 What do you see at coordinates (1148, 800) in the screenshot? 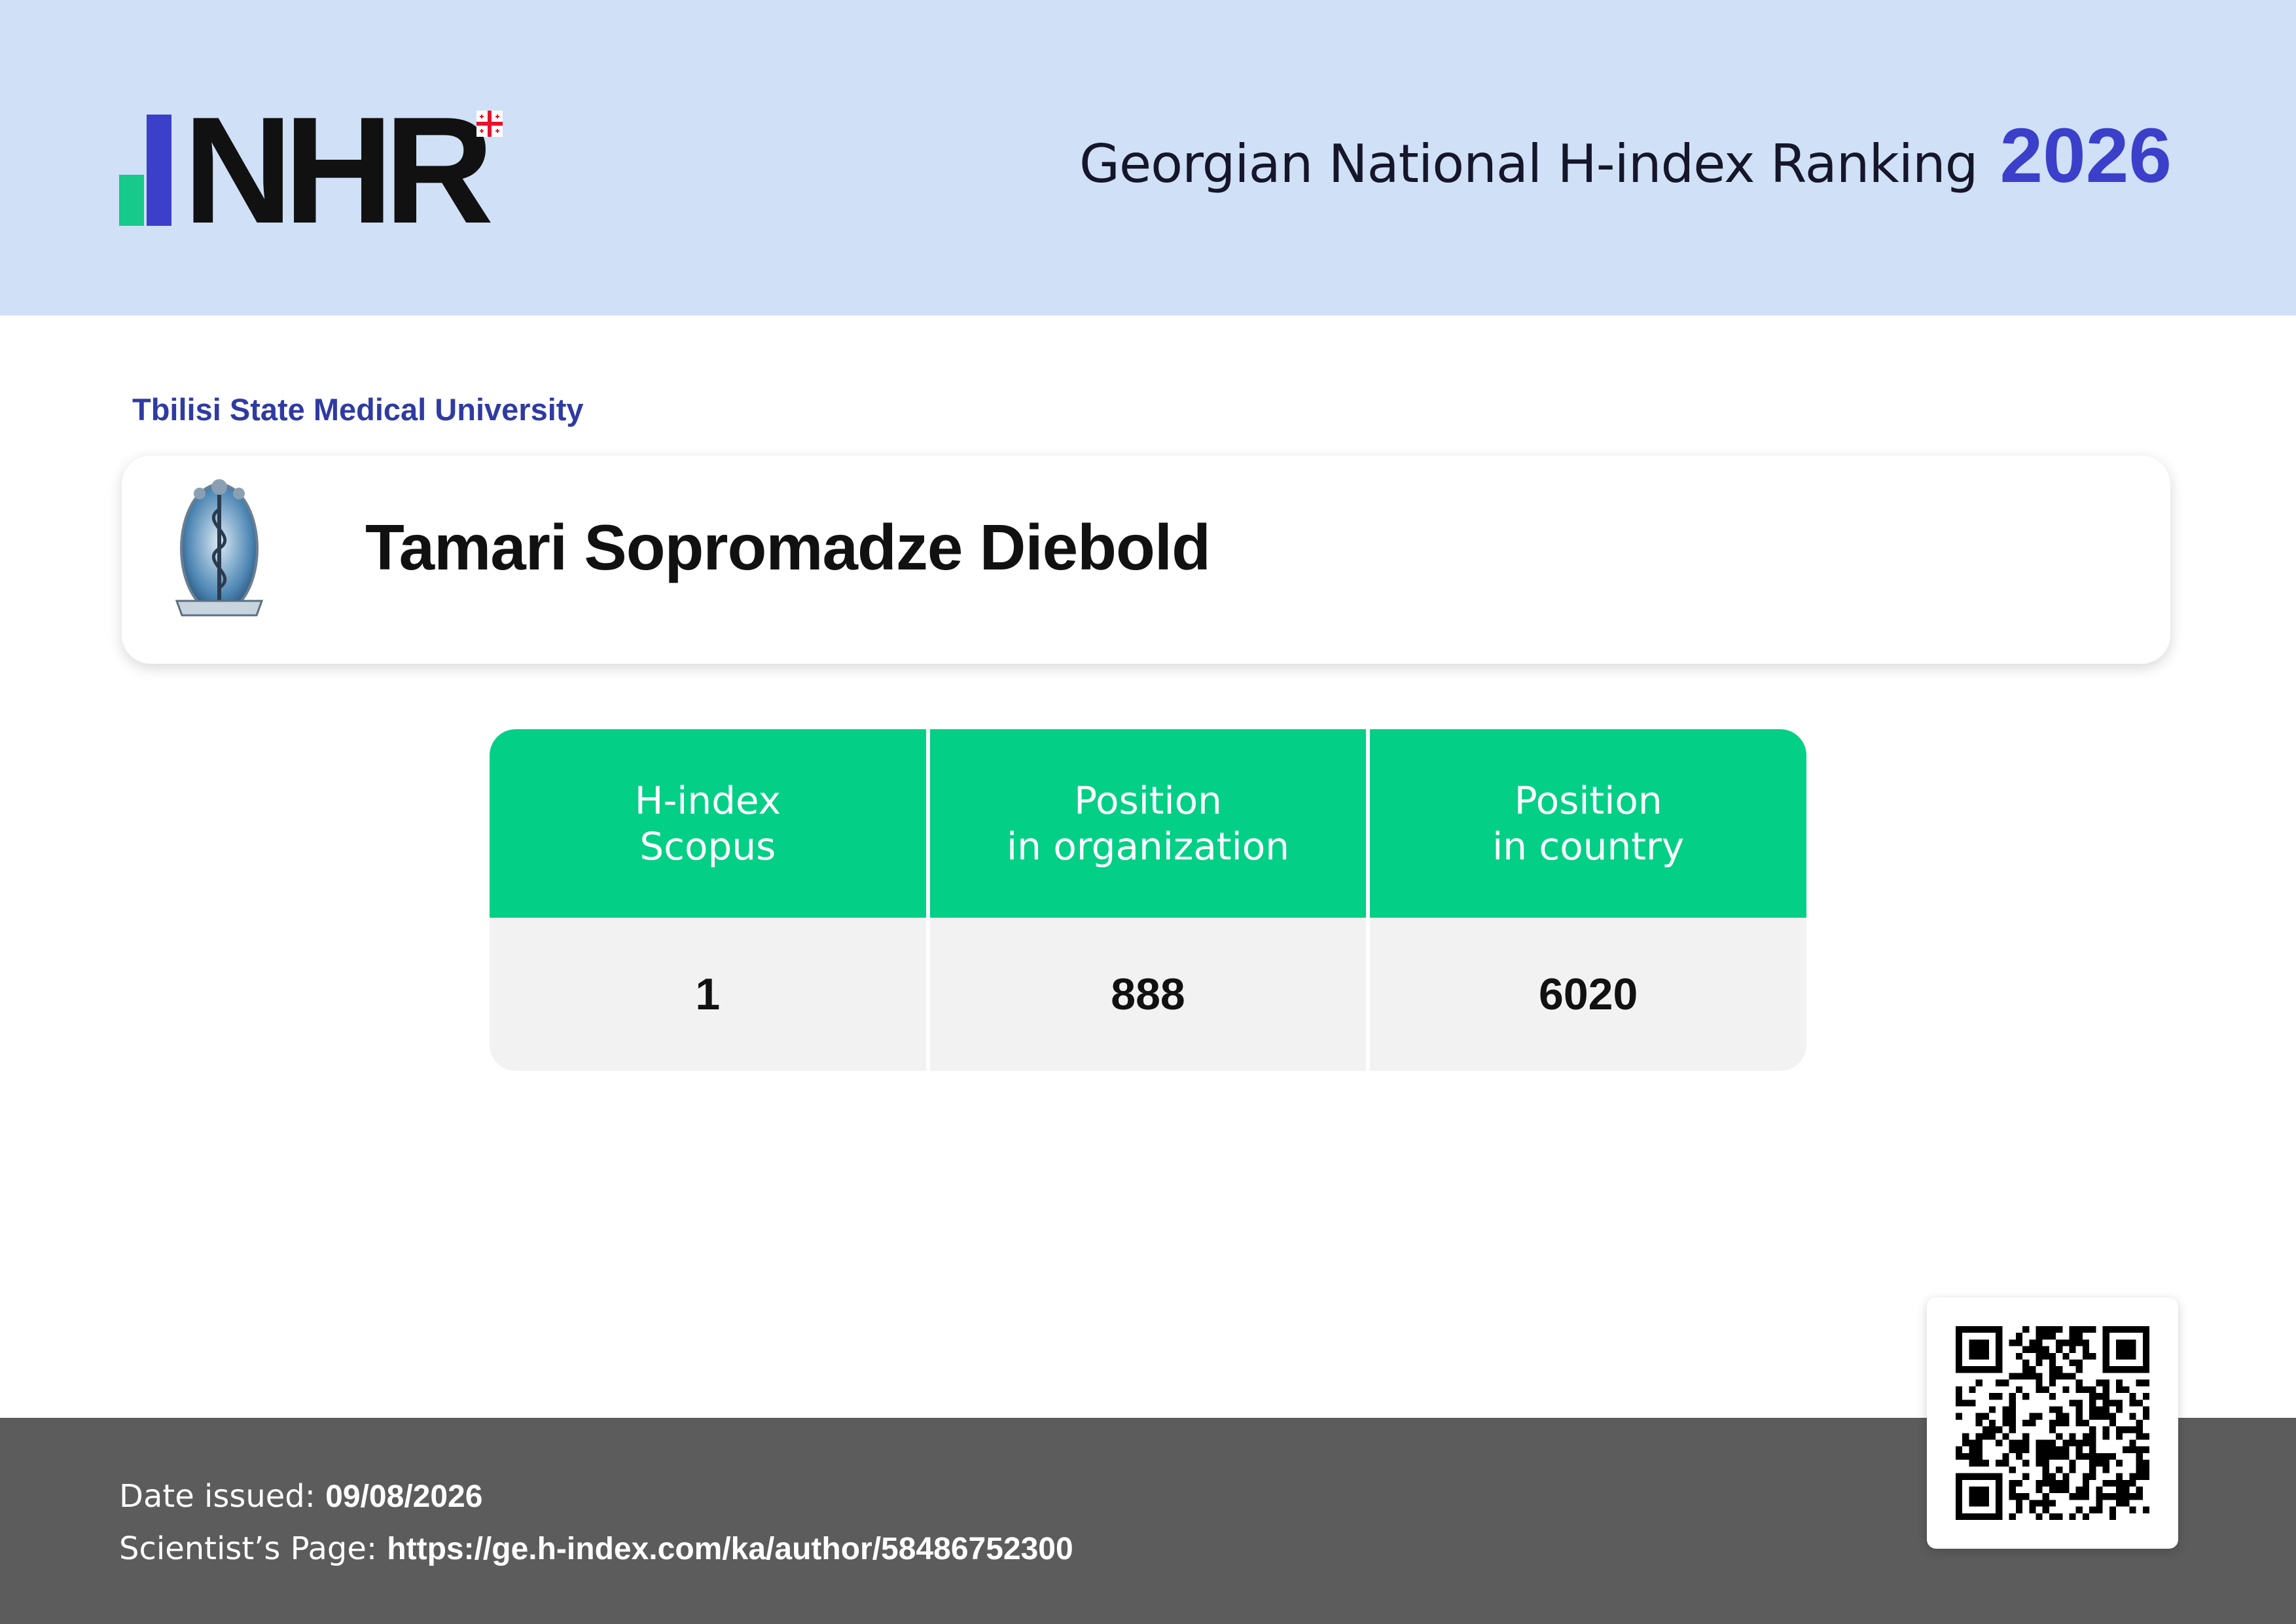
I see `stats-header-line: Position` at bounding box center [1148, 800].